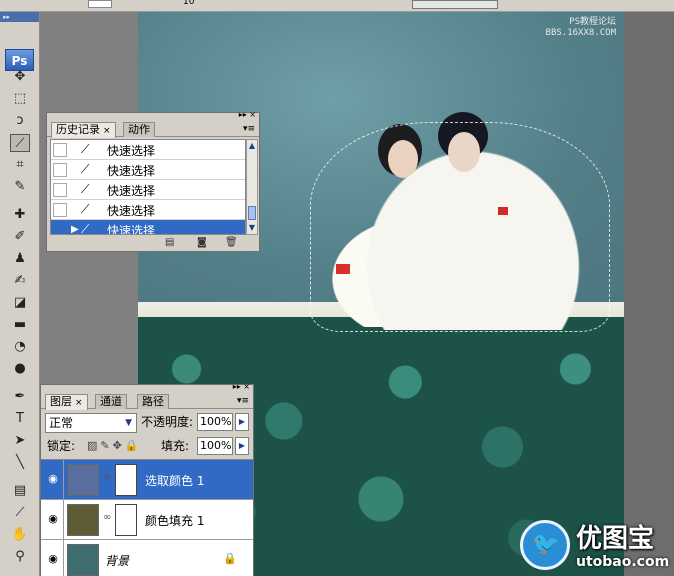  What do you see at coordinates (215, 422) in the screenshot?
I see `opacity-input: 100%` at bounding box center [215, 422].